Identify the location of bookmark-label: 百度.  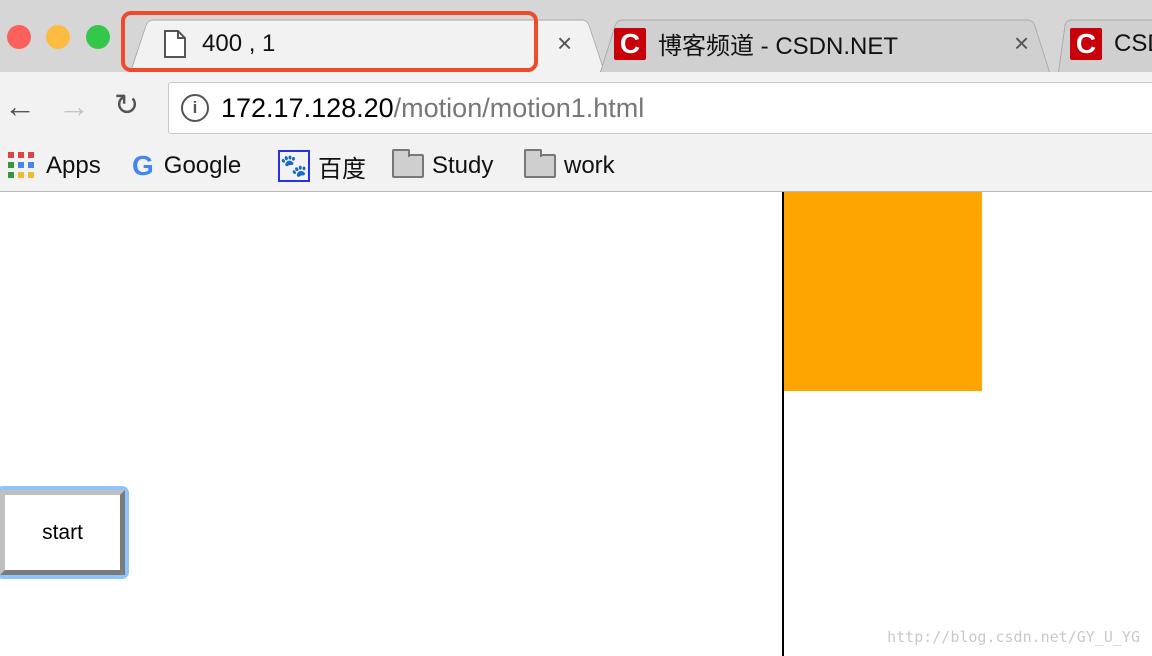
(342, 169).